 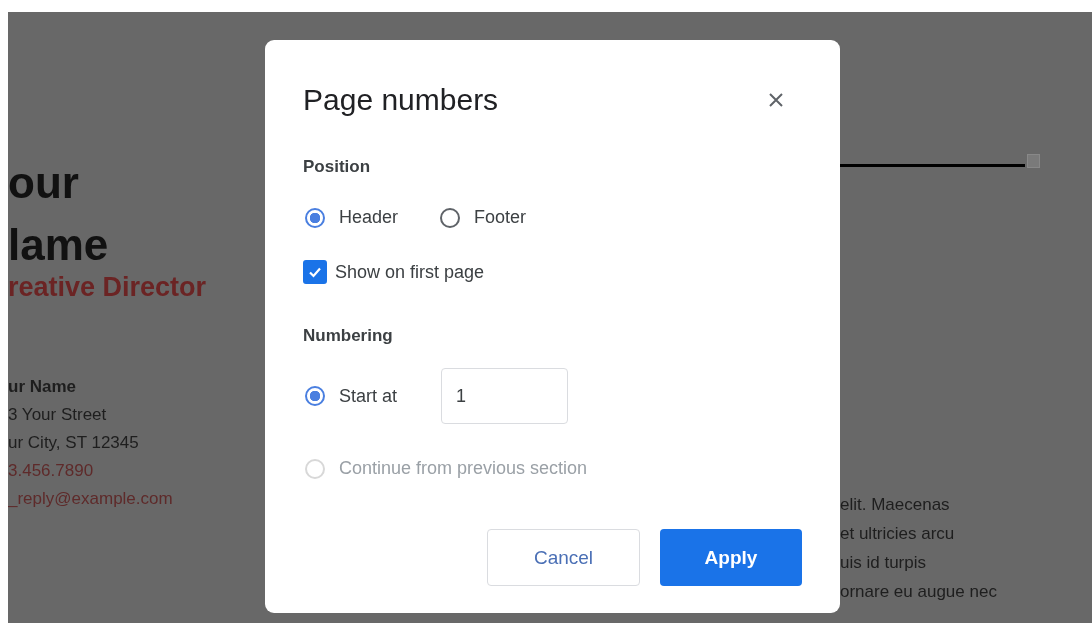 What do you see at coordinates (315, 272) in the screenshot?
I see `checkbox` at bounding box center [315, 272].